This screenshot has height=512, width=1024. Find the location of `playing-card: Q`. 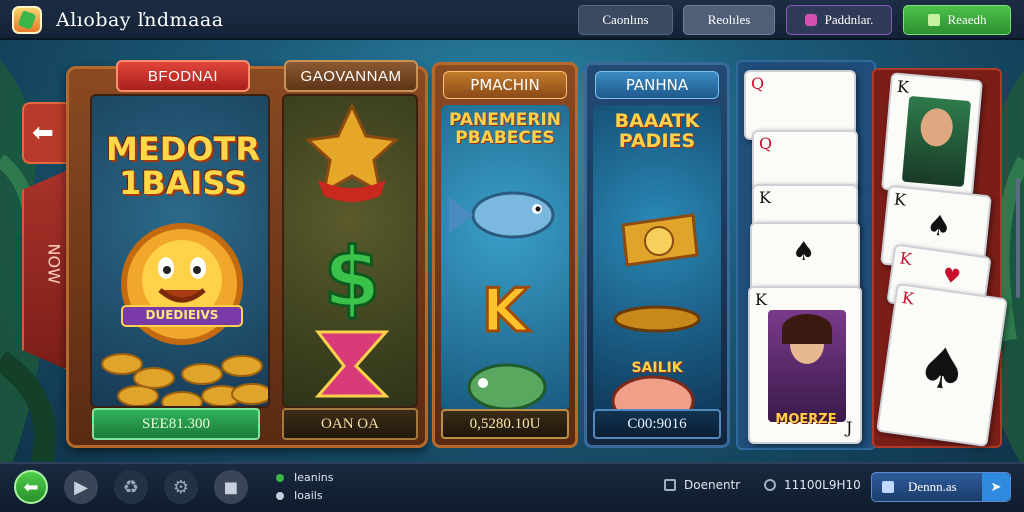

playing-card: Q is located at coordinates (805, 161).